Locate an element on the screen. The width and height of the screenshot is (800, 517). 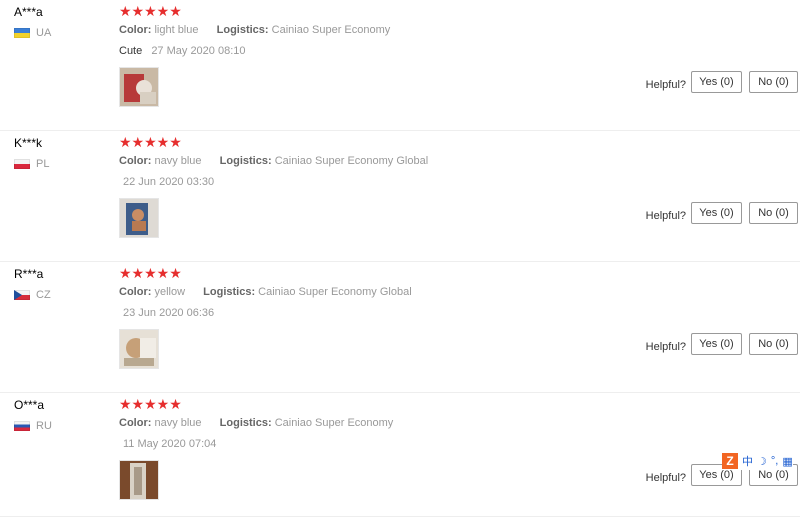
ime-chinese-mode-button: 中 is located at coordinates (747, 461).